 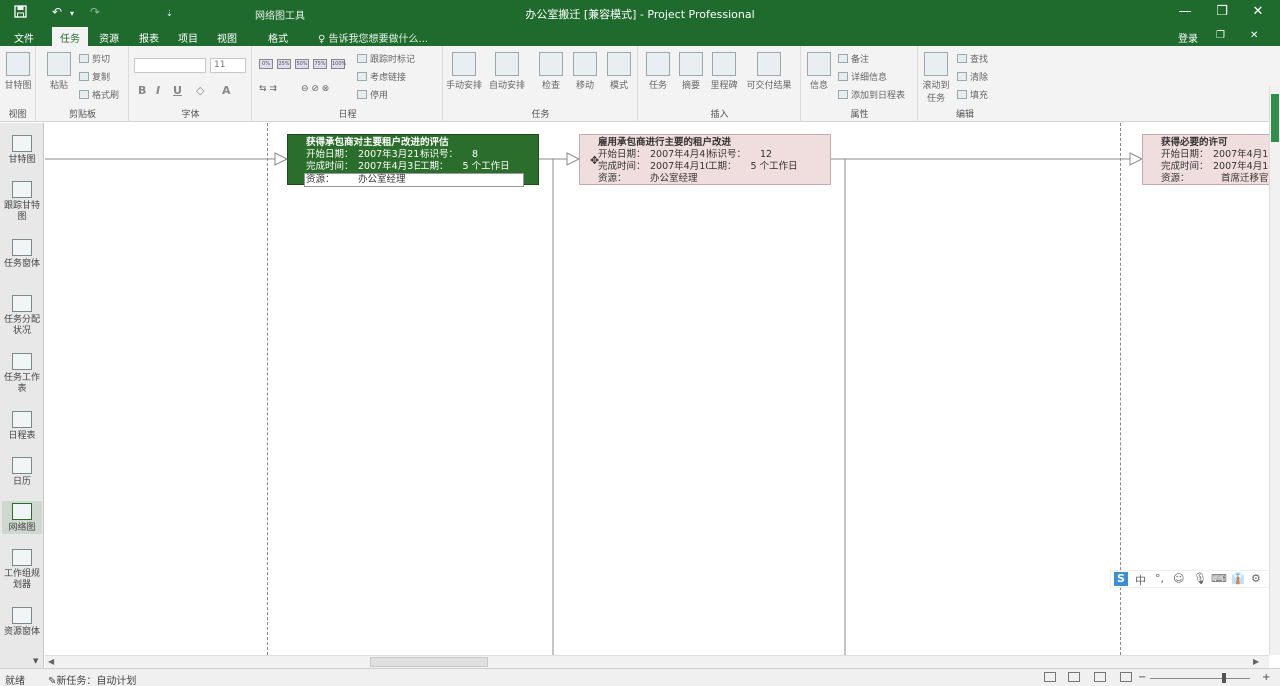 I want to click on viewbar-network-diagram: 网络图, so click(x=22, y=517).